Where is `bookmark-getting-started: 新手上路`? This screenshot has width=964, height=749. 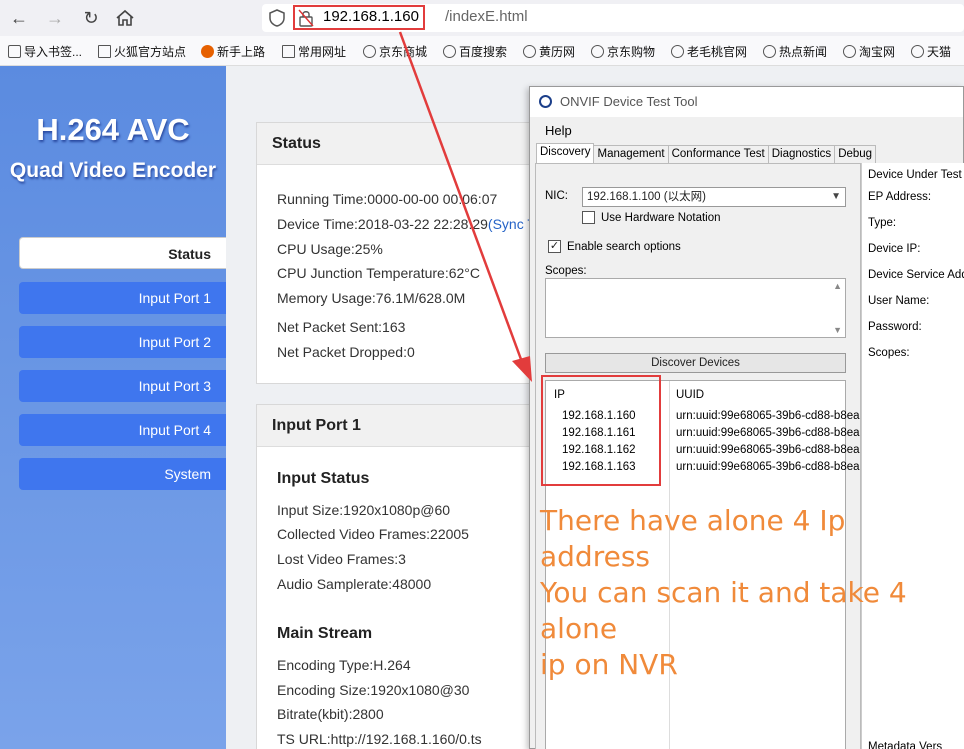
bookmark-getting-started: 新手上路 is located at coordinates (233, 51).